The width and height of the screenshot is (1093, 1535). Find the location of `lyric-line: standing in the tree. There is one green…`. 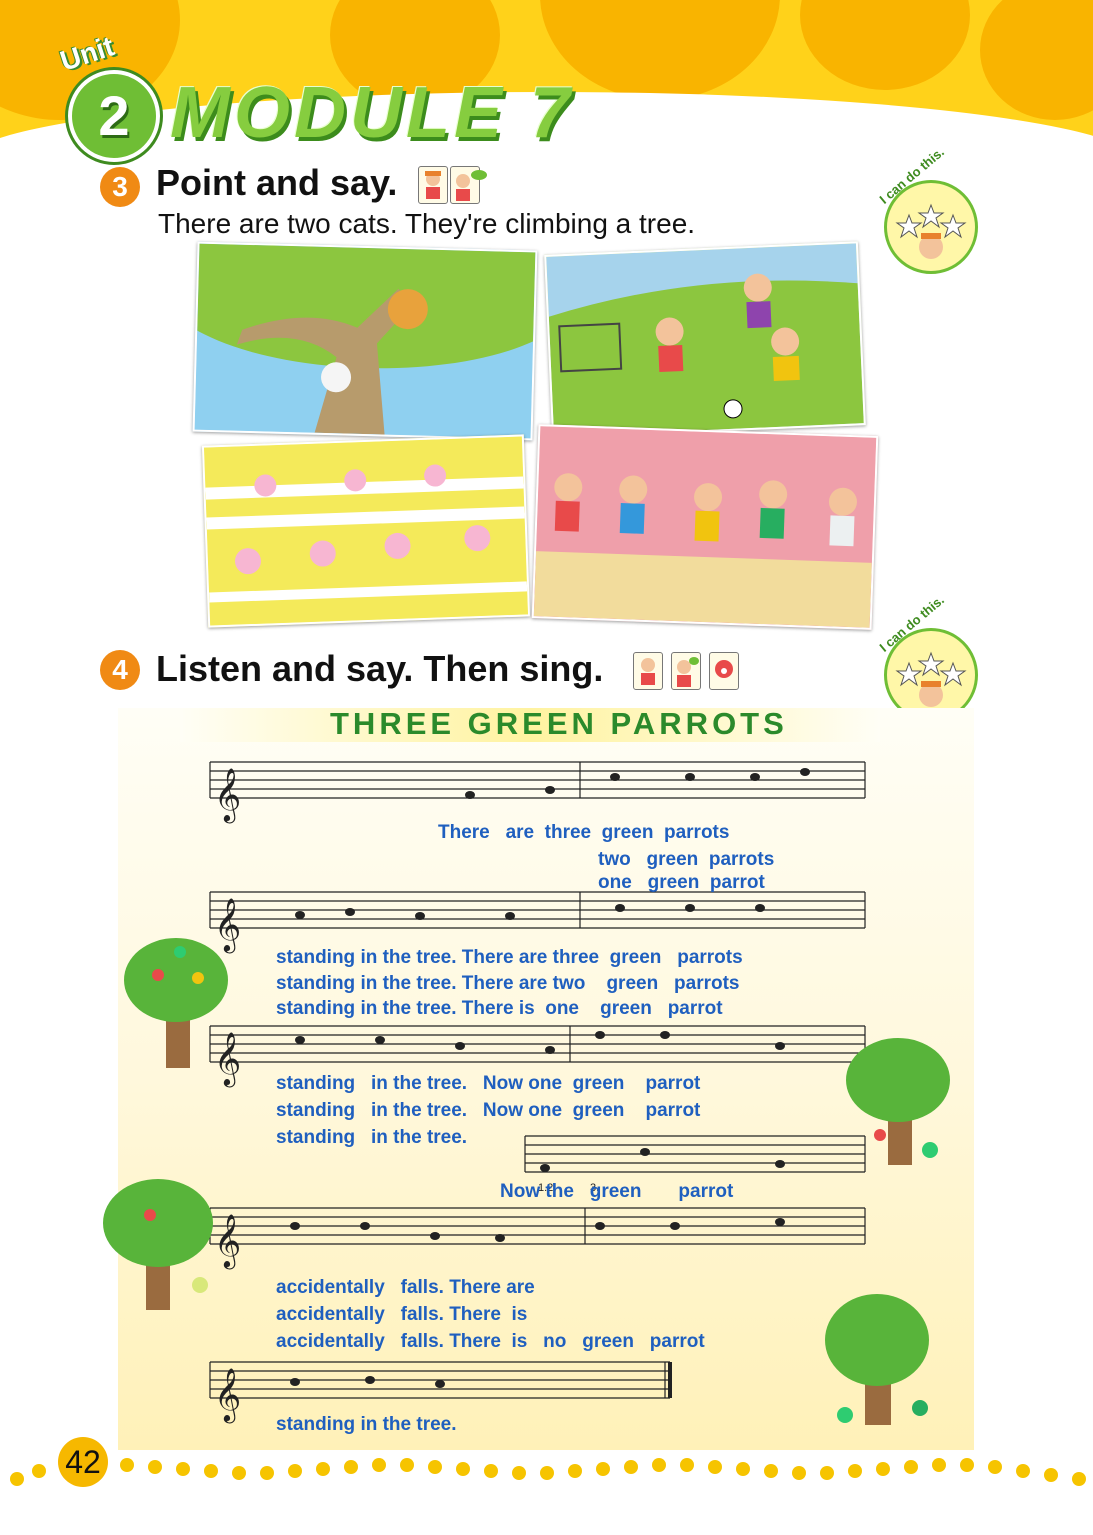

lyric-line: standing in the tree. There is one green… is located at coordinates (499, 1008).